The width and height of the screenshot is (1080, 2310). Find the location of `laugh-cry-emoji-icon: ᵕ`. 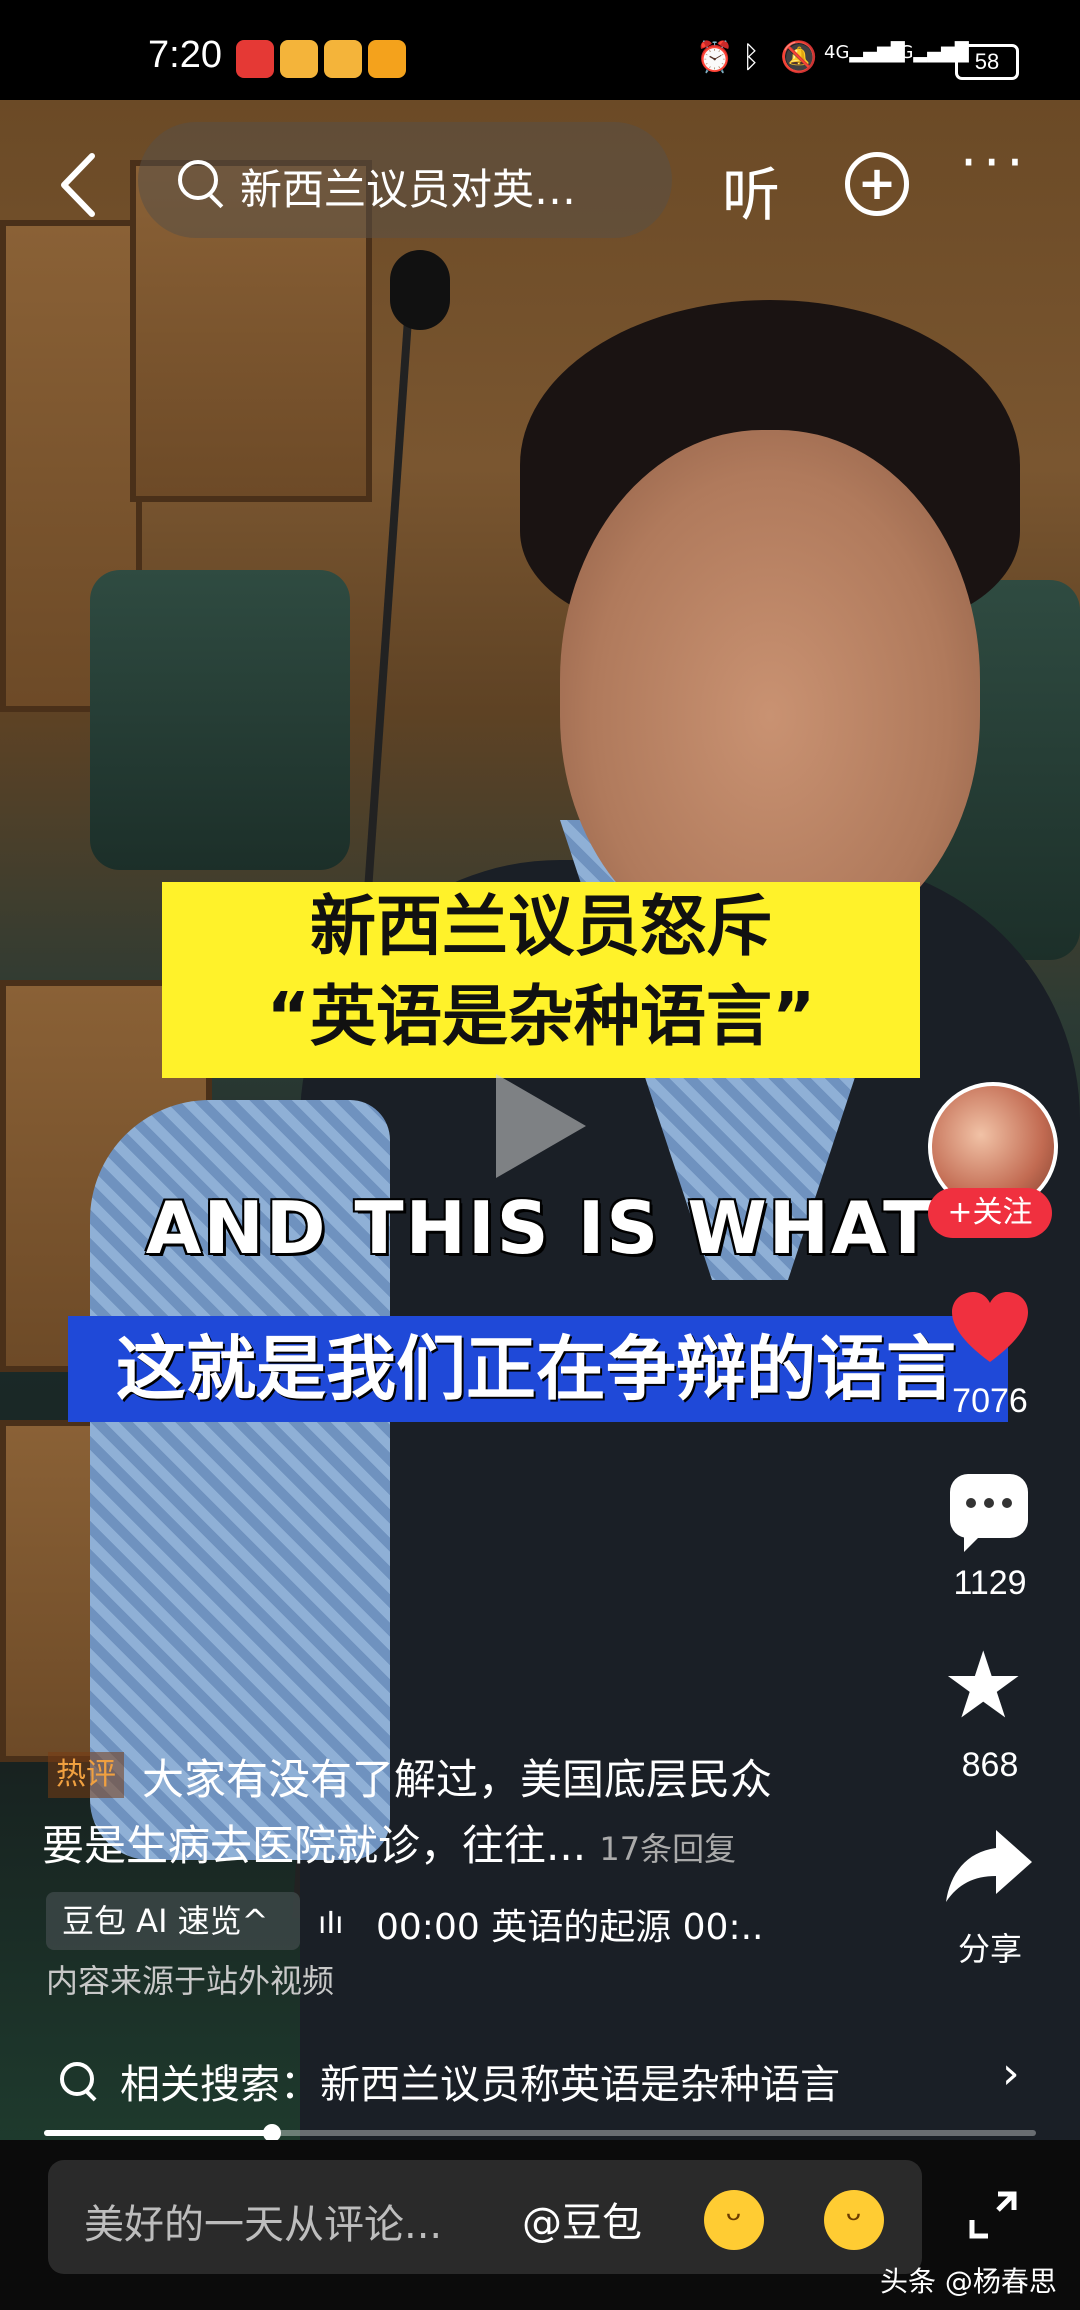

laugh-cry-emoji-icon: ᵕ is located at coordinates (854, 2220).